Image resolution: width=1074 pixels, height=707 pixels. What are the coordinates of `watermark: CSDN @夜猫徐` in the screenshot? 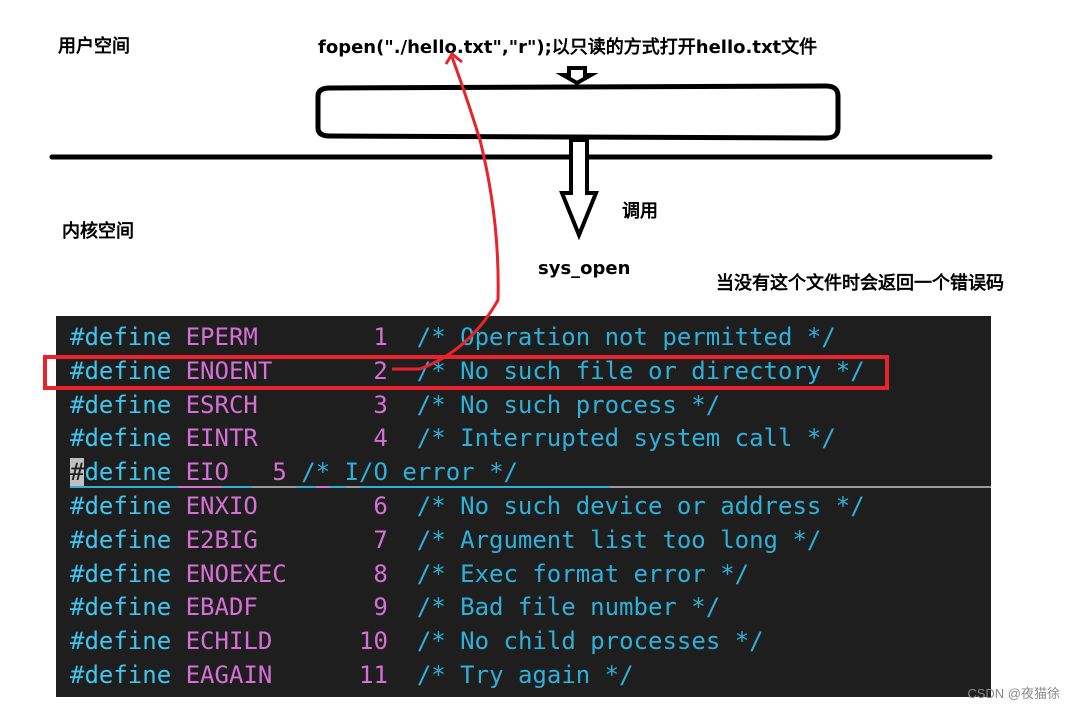 It's located at (1013, 693).